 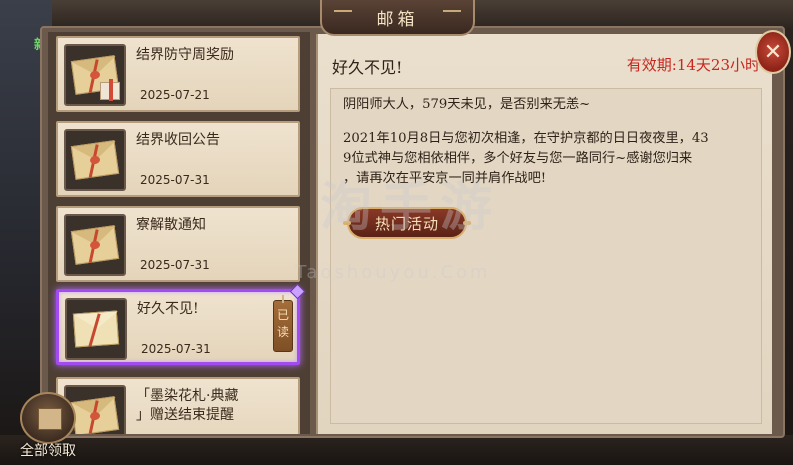 I want to click on envelope-open-icon, so click(x=96, y=329).